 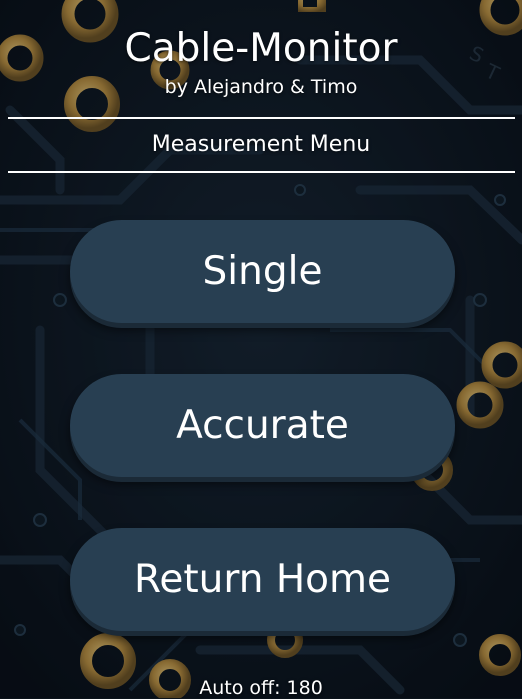 What do you see at coordinates (262, 579) in the screenshot?
I see `return-home-button: Return Home` at bounding box center [262, 579].